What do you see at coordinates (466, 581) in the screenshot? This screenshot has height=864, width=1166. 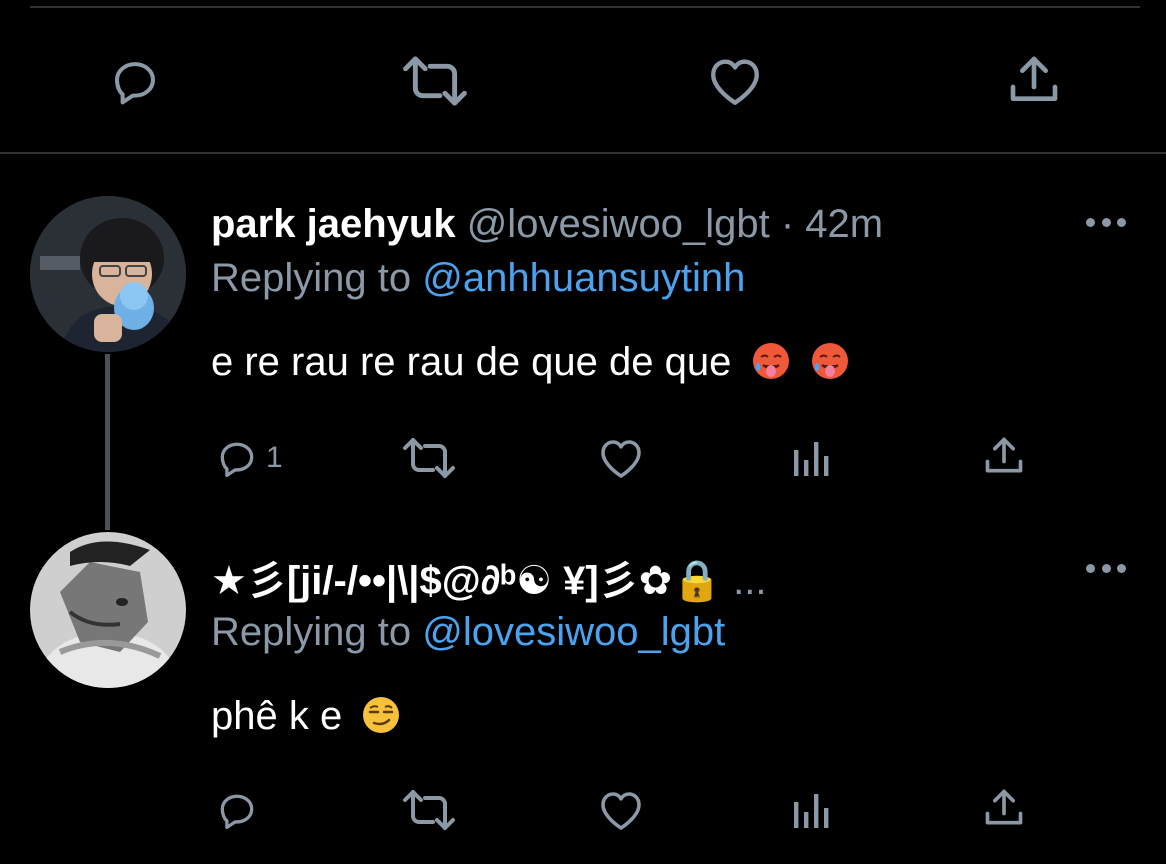 I see `display-name: ★彡[ji/-/••|\|$@∂ᵇ☯ ¥]彡✿🔒` at bounding box center [466, 581].